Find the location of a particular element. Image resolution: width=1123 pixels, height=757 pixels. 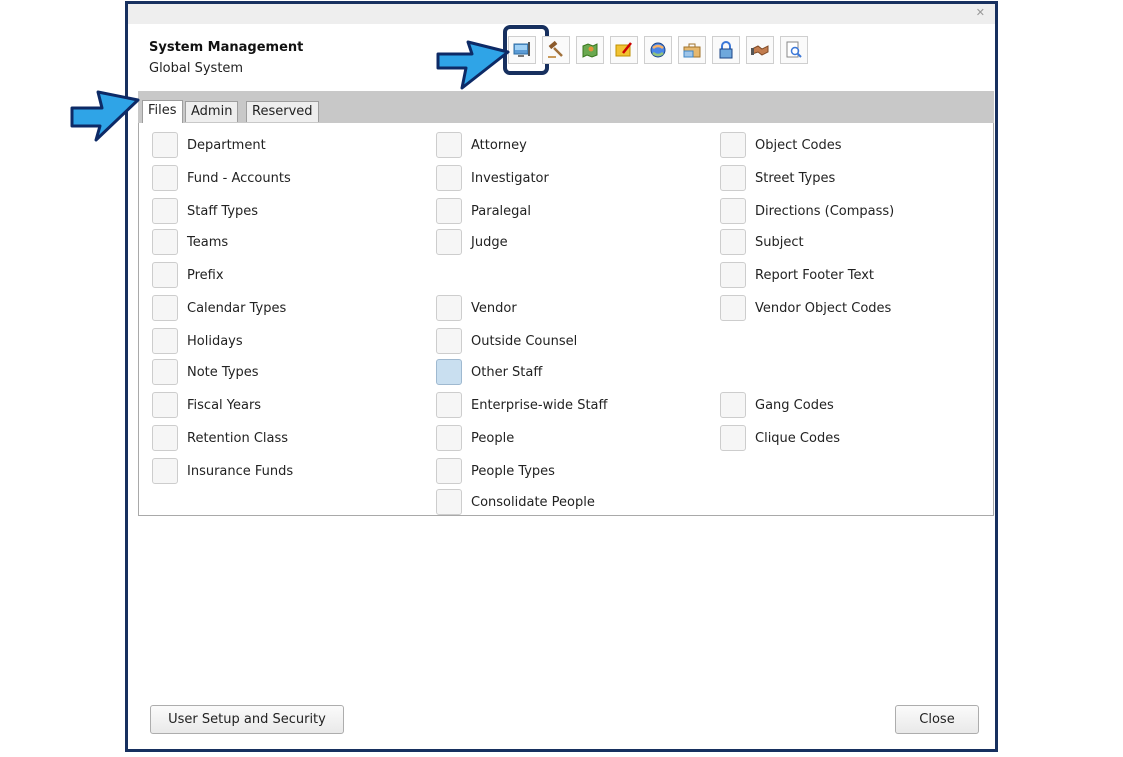

option-label: Judge is located at coordinates (489, 242).